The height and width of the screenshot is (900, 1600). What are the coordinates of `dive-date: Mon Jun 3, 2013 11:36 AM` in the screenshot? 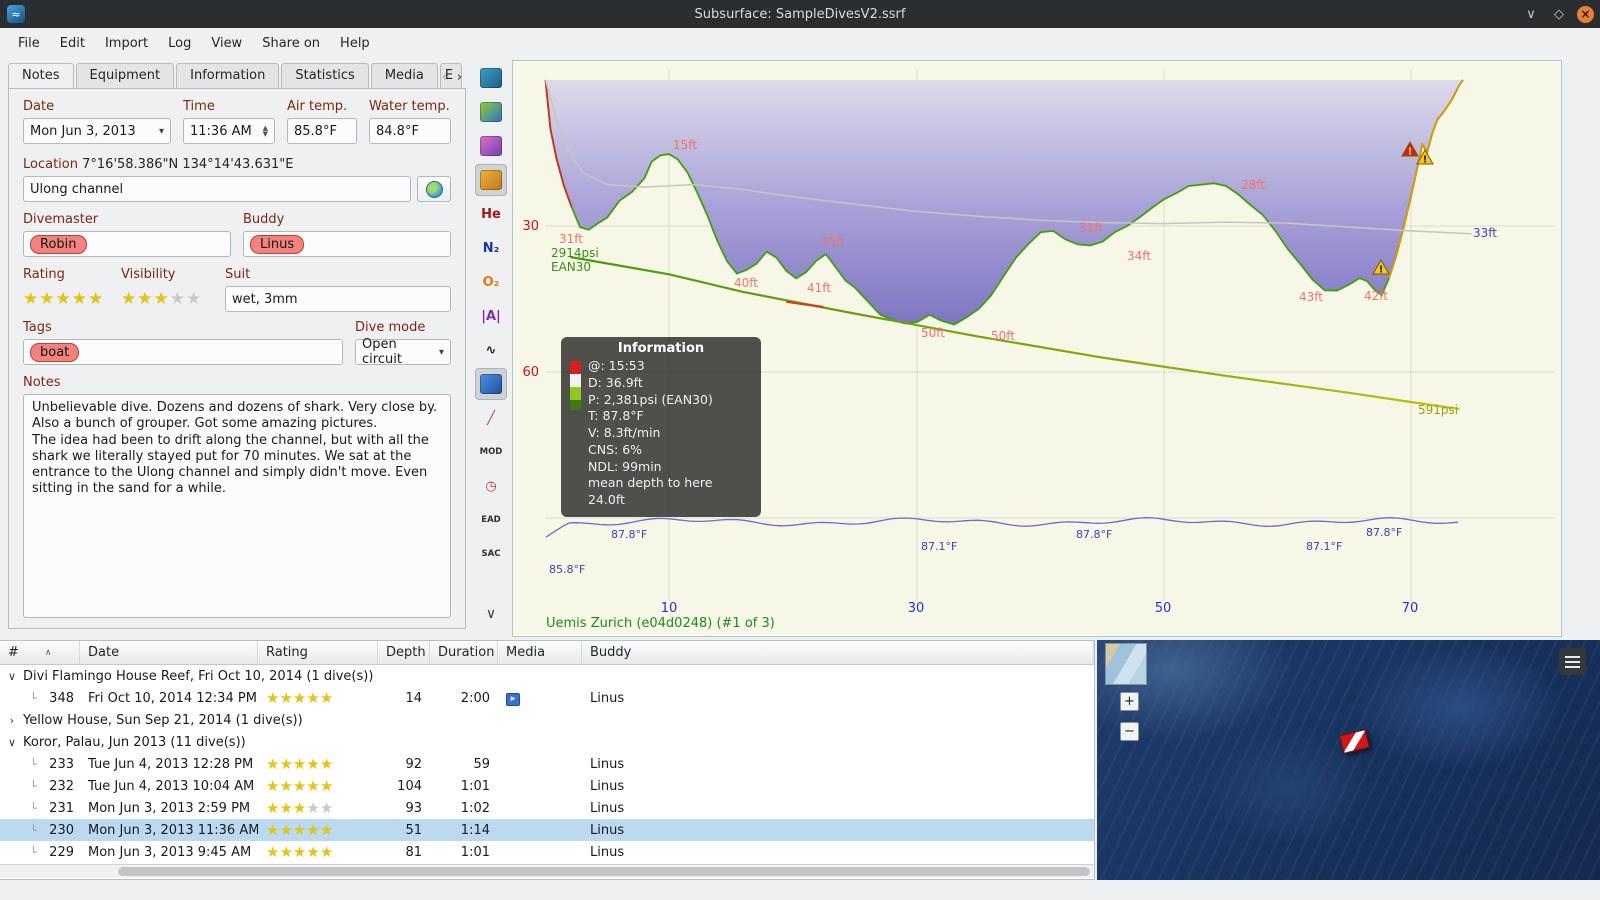 It's located at (173, 830).